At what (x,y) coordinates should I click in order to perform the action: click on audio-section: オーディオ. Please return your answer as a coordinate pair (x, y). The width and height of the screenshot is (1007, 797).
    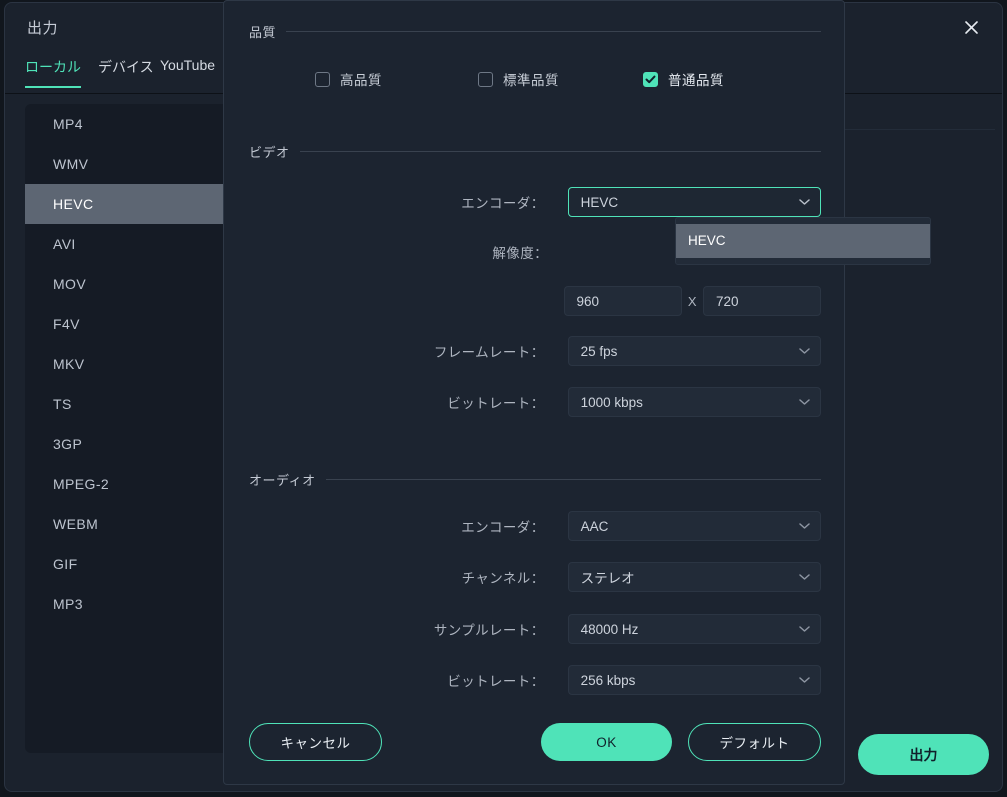
    Looking at the image, I should click on (535, 479).